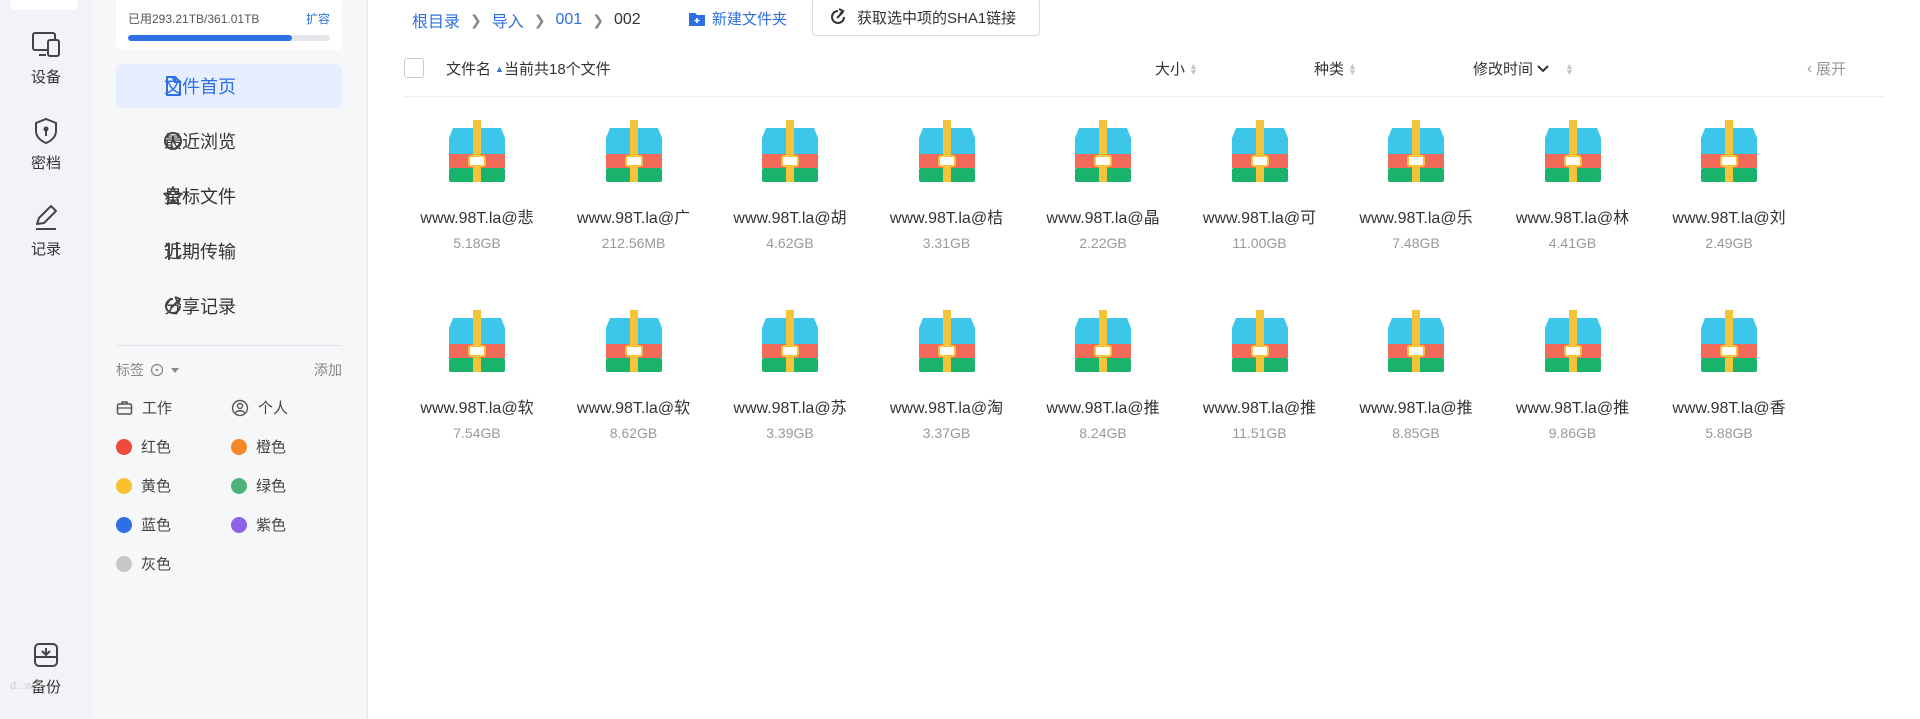  What do you see at coordinates (469, 69) in the screenshot?
I see `column-name-label: 文件名` at bounding box center [469, 69].